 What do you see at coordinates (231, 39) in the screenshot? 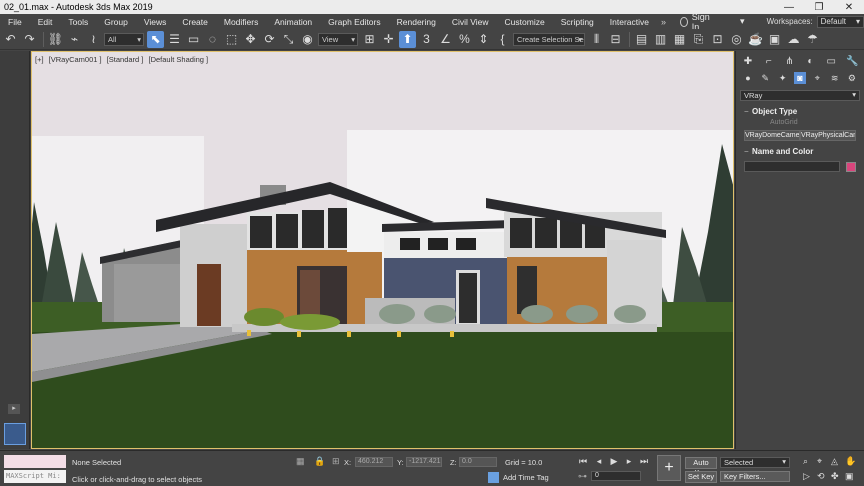
I see `select-and-link-icon: ⬚` at bounding box center [231, 39].